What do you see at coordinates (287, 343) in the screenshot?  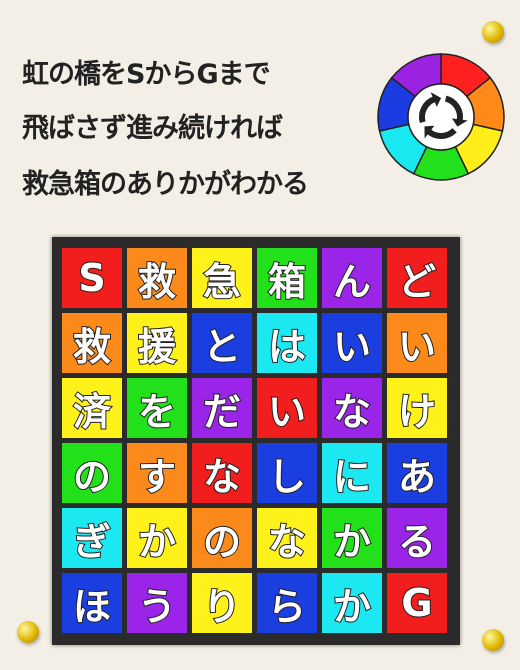 I see `grid-cell: は` at bounding box center [287, 343].